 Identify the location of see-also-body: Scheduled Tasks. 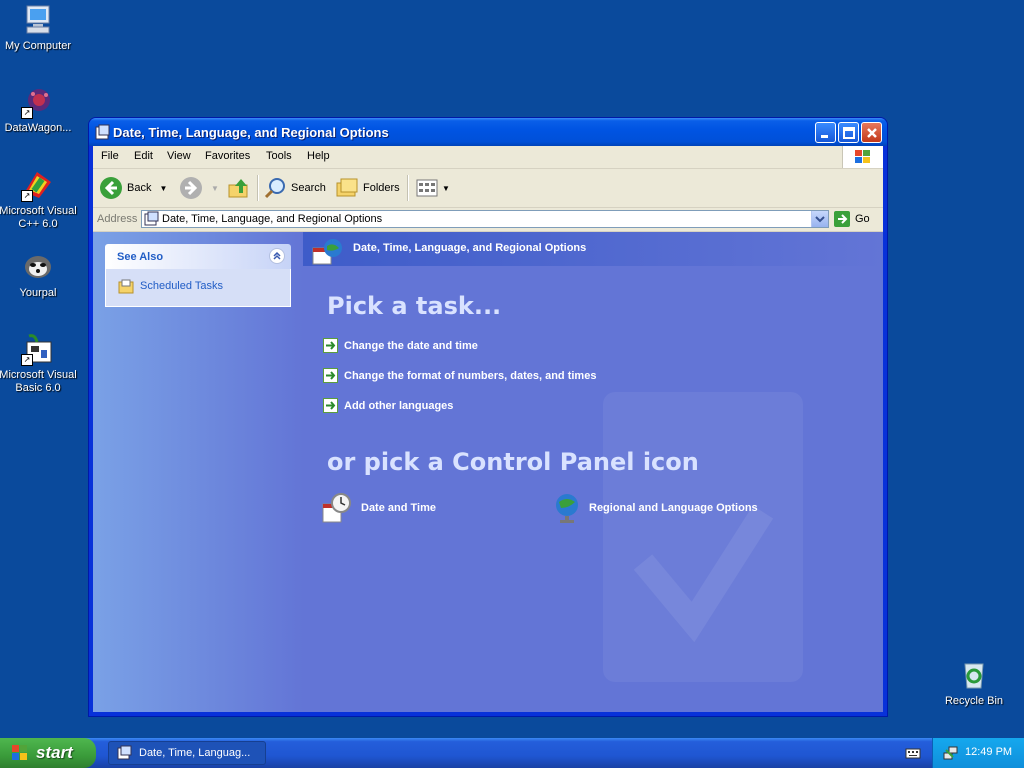
(198, 288).